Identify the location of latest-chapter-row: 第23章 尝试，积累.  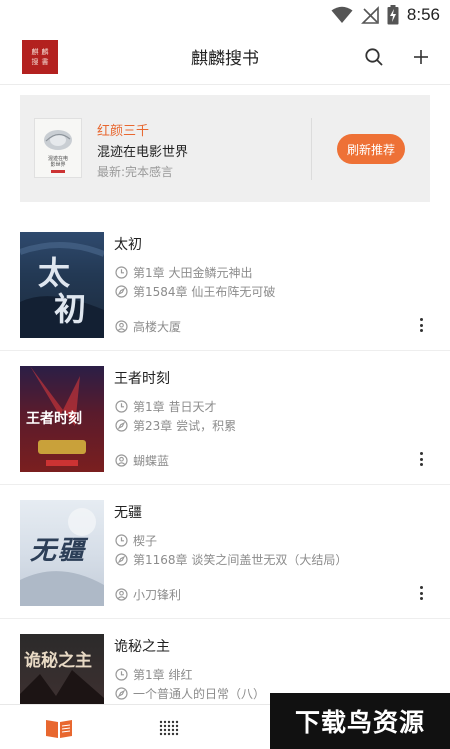
(175, 425).